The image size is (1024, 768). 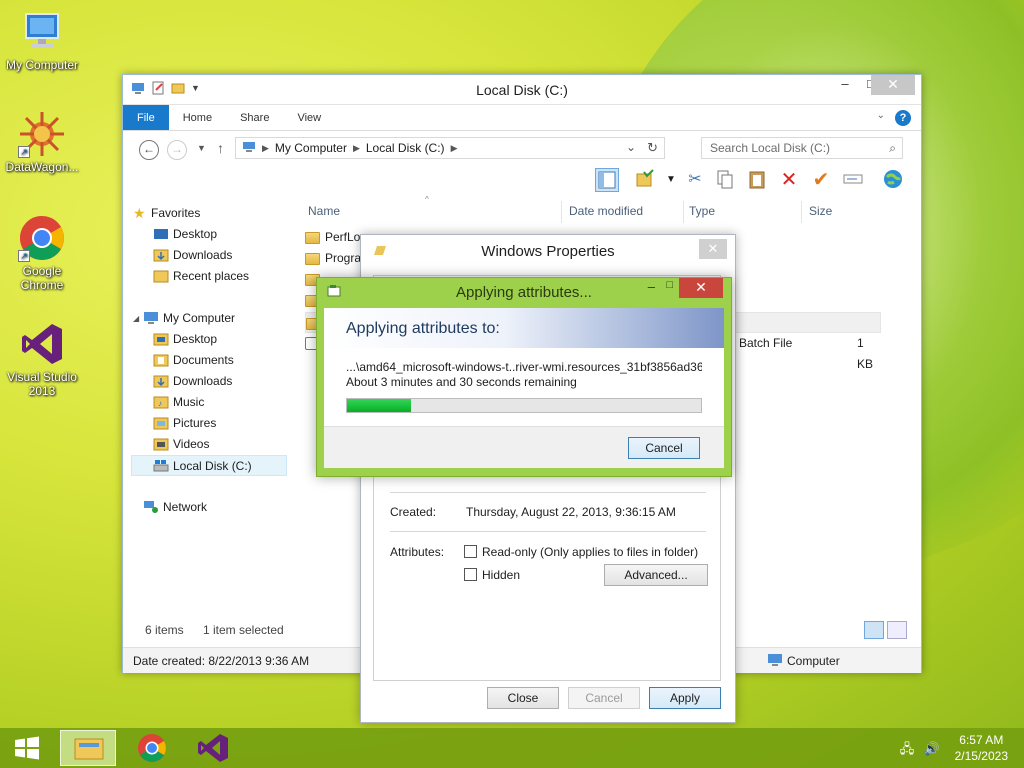 What do you see at coordinates (177, 150) in the screenshot?
I see `forward-button: →` at bounding box center [177, 150].